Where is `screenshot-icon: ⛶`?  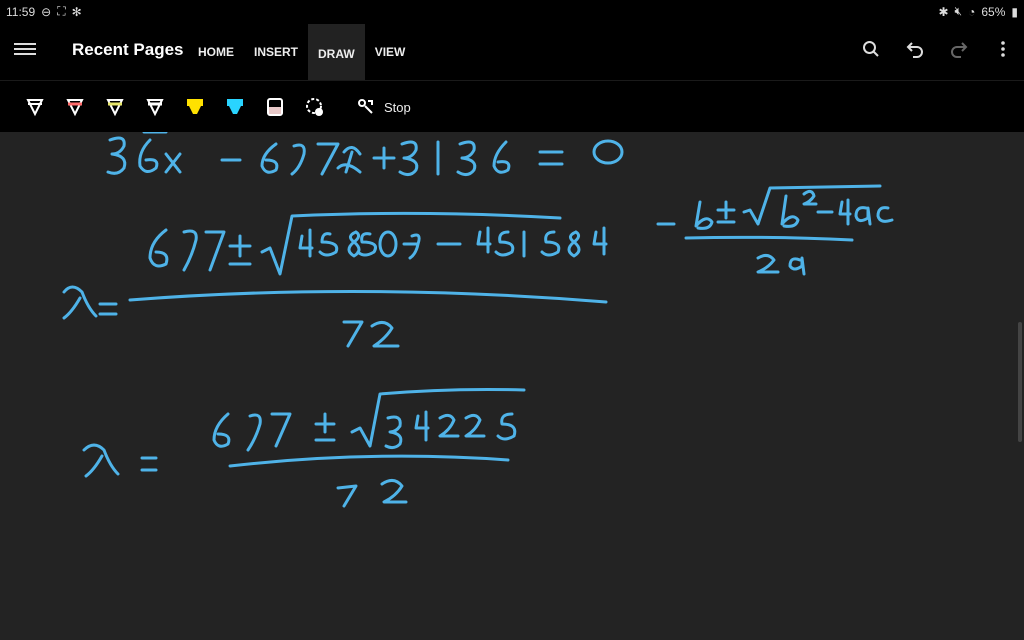
screenshot-icon: ⛶ is located at coordinates (61, 11).